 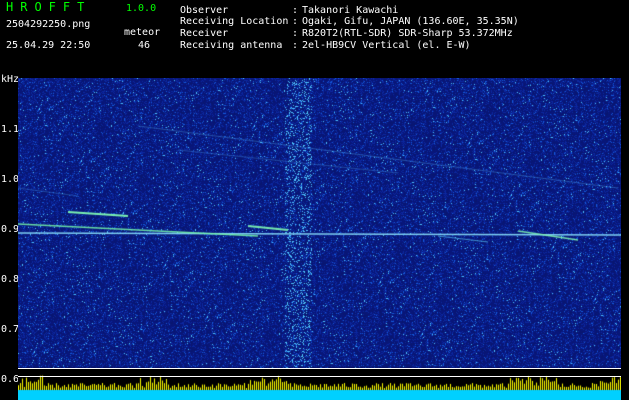 What do you see at coordinates (48, 45) in the screenshot?
I see `date-time: 25.04.29 22:50` at bounding box center [48, 45].